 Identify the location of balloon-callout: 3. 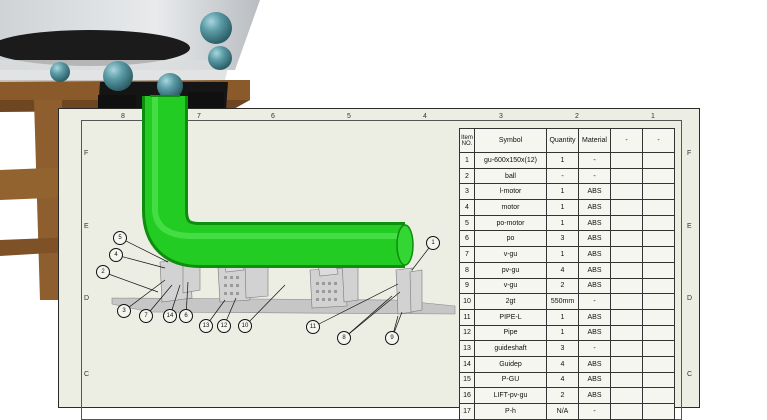
(124, 311).